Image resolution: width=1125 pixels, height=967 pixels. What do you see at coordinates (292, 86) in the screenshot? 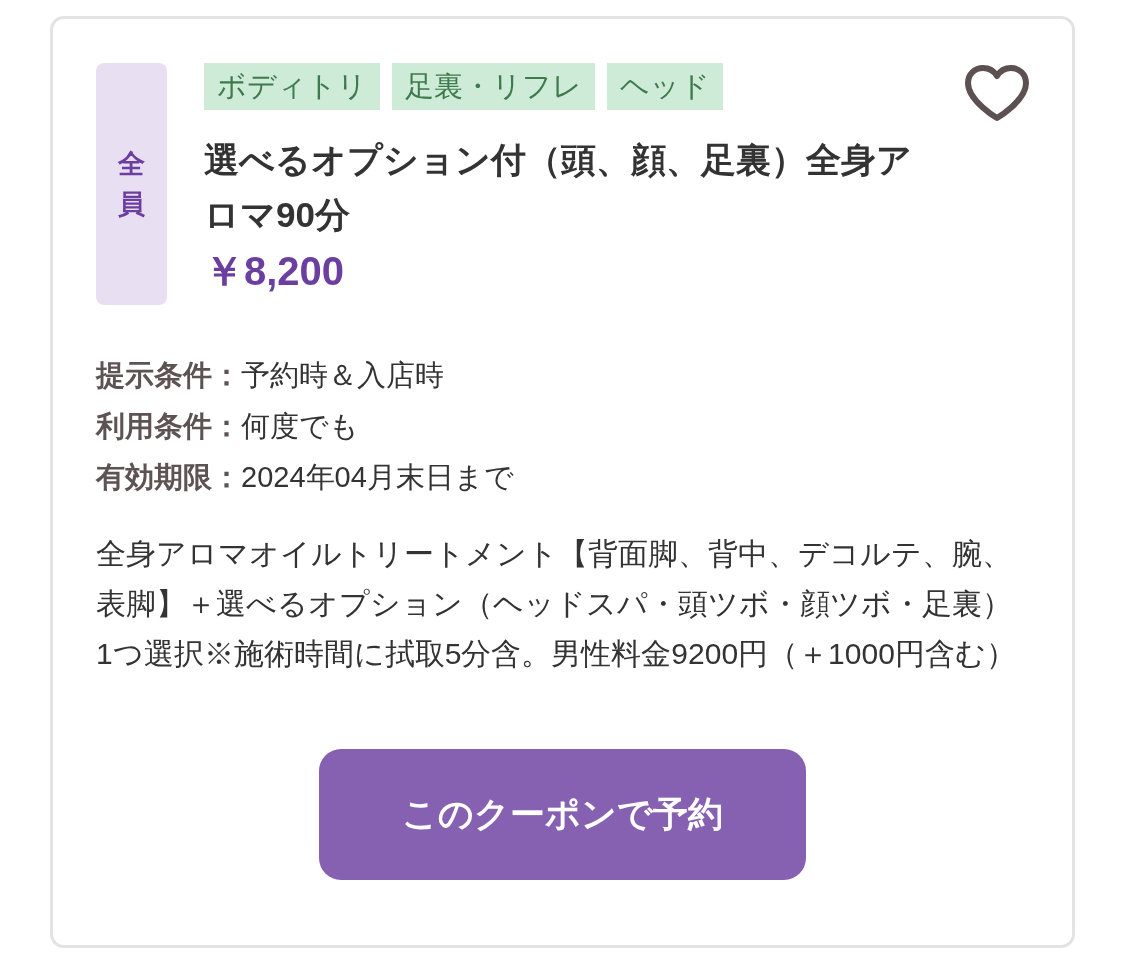
I see `category-tag: ボディトリ` at bounding box center [292, 86].